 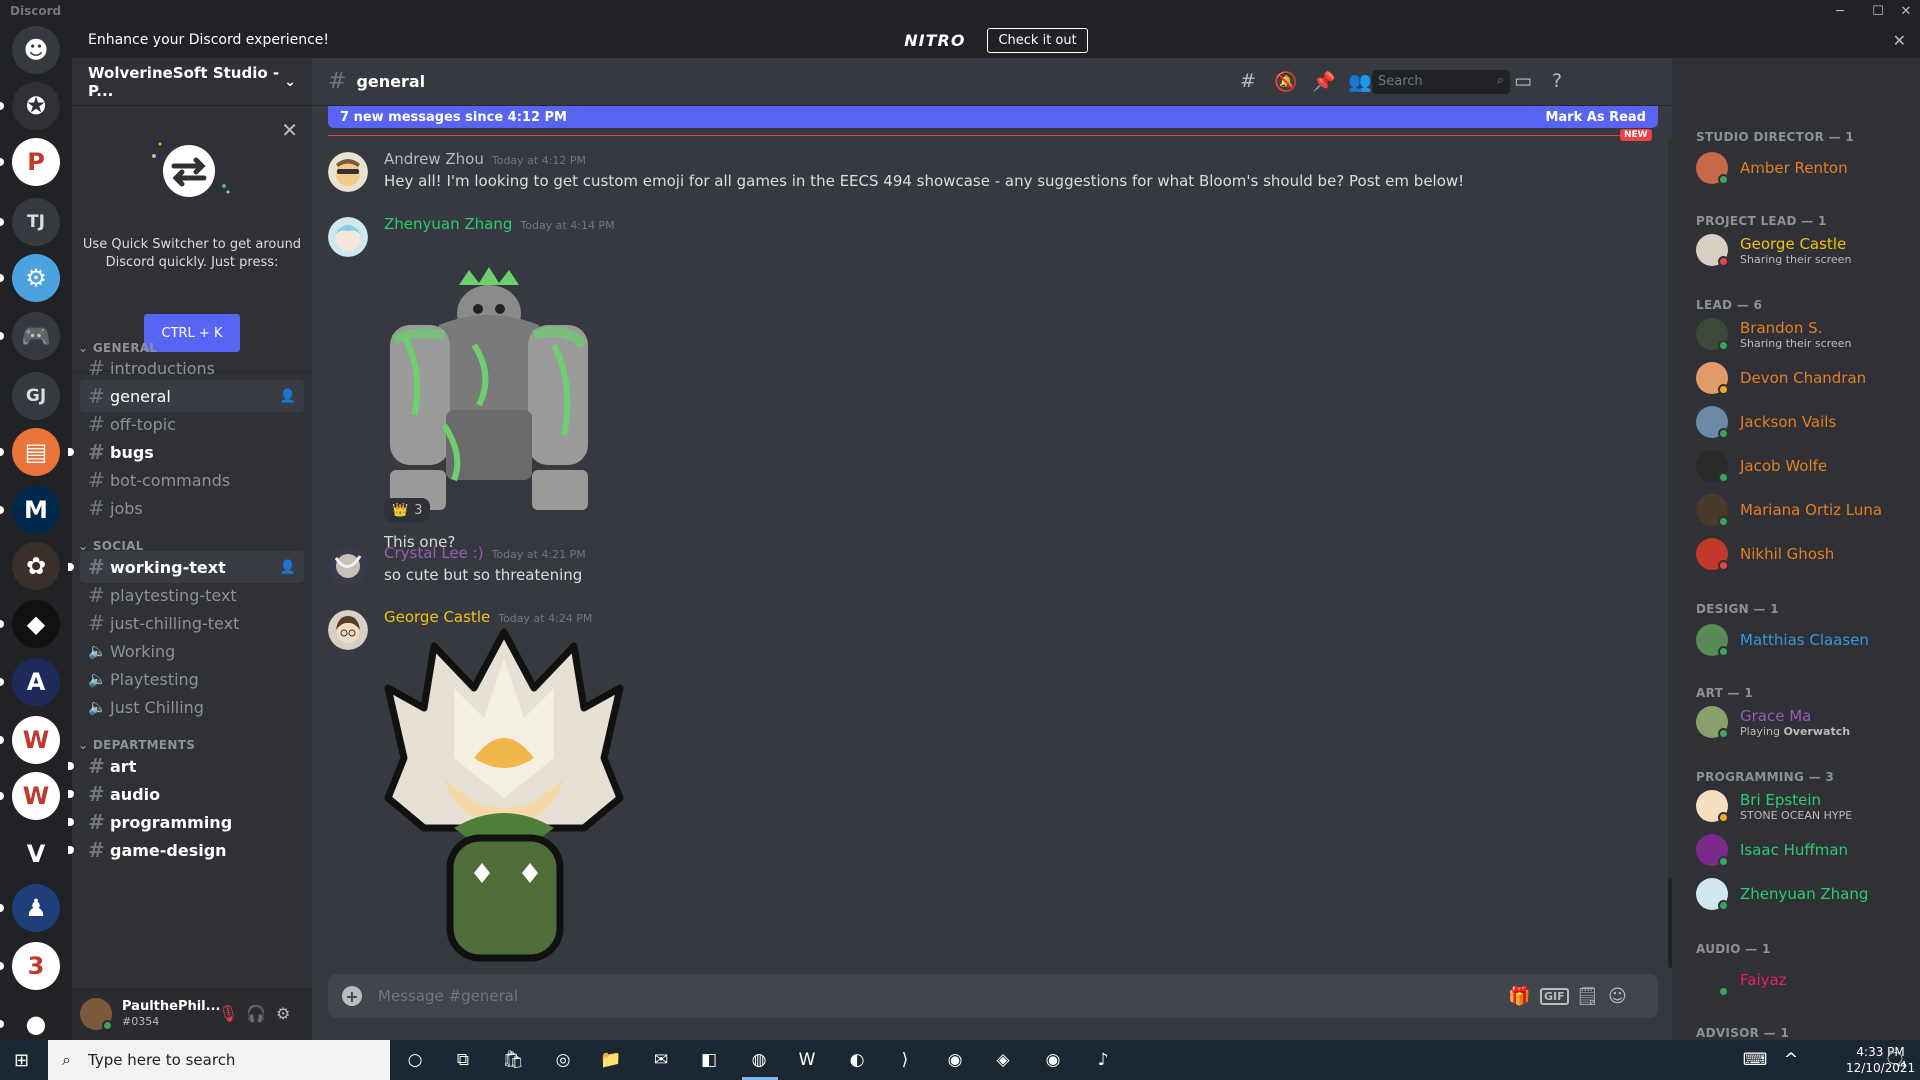 I want to click on m-block-icon: M, so click(x=36, y=510).